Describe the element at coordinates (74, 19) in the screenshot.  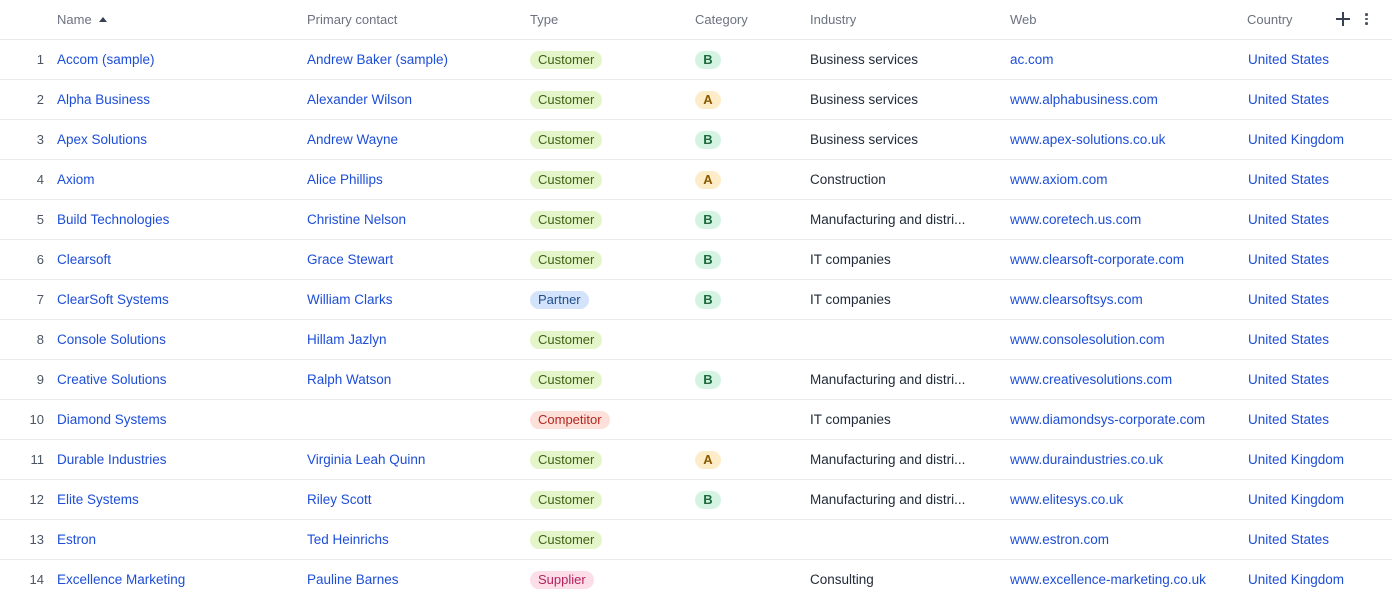
I see `column-header-label: Name` at that location.